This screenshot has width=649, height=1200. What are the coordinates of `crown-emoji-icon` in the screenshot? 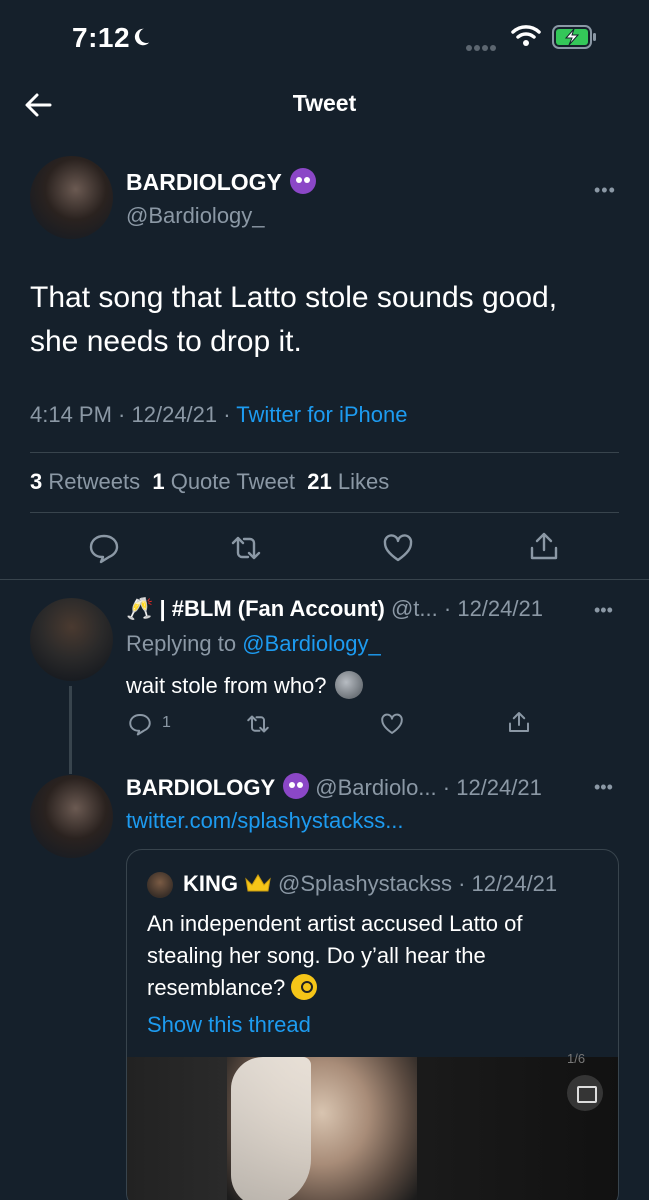 It's located at (258, 883).